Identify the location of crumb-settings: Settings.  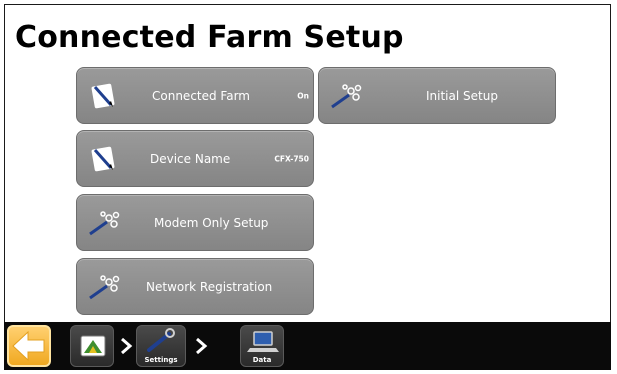
(161, 346).